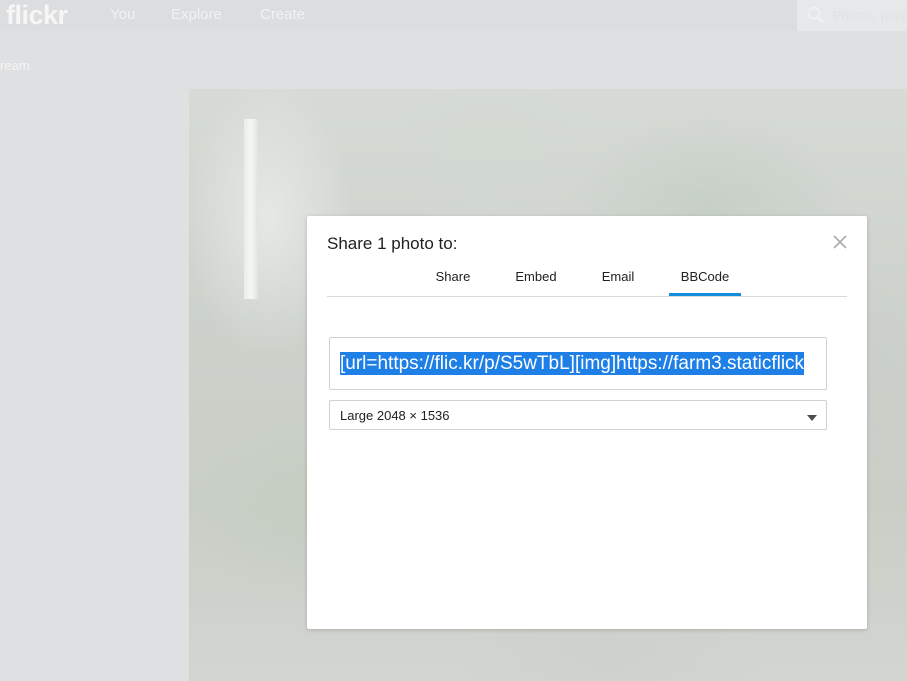 This screenshot has width=907, height=681. I want to click on share-tabs: Share Embed Email BBCode, so click(587, 283).